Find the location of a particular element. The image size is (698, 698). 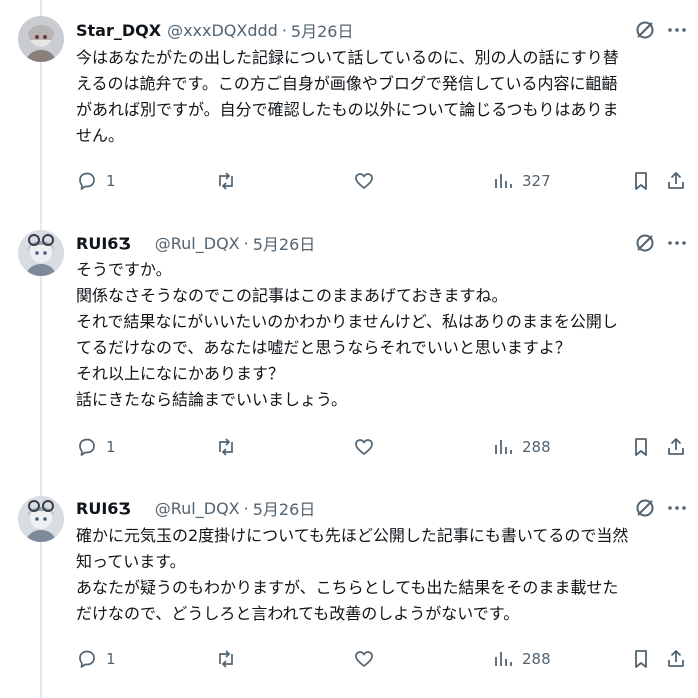

tweet-text-line: あなたが疑うのもわかりますが、こちらとしても出た結果をそのまま載せた is located at coordinates (347, 587).